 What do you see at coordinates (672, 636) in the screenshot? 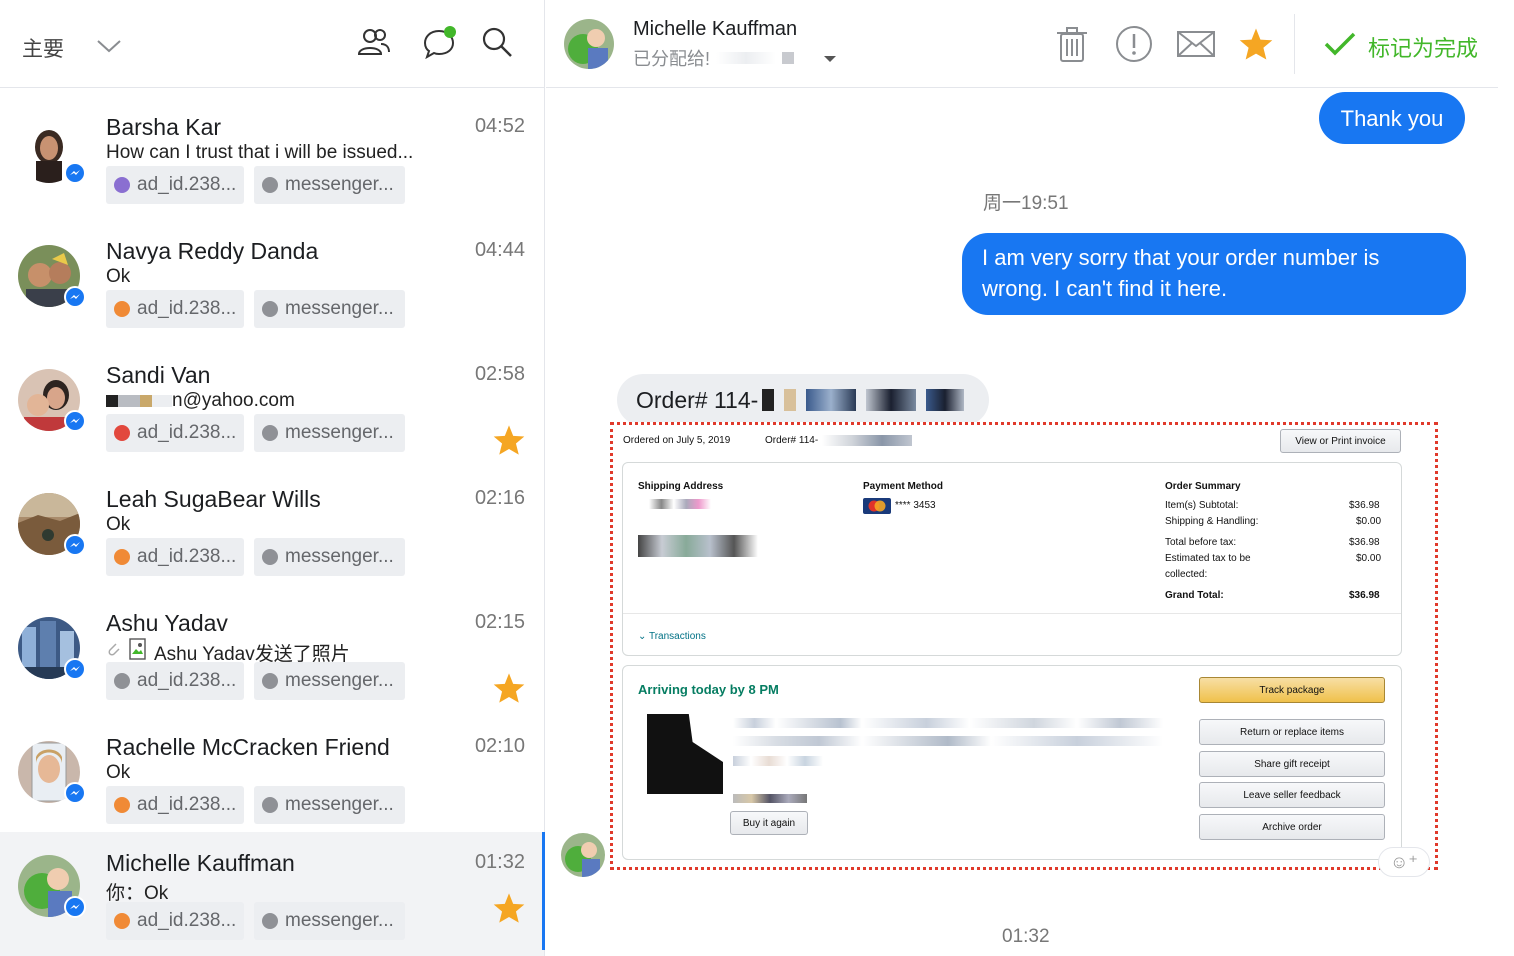
I see `transactions-link: ⌄ Transactions` at bounding box center [672, 636].